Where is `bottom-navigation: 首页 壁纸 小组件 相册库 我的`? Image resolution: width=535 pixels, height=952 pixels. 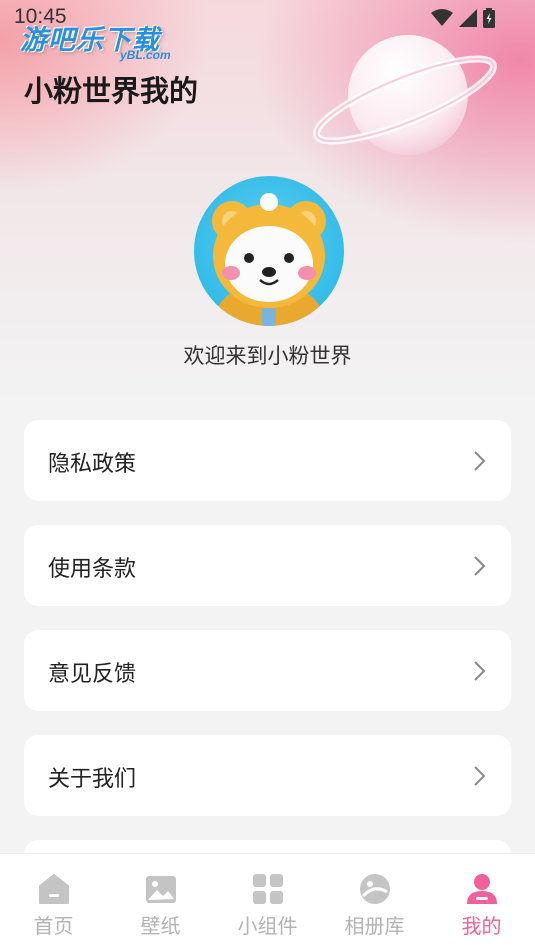 bottom-navigation: 首页 壁纸 小组件 相册库 我的 is located at coordinates (267, 902).